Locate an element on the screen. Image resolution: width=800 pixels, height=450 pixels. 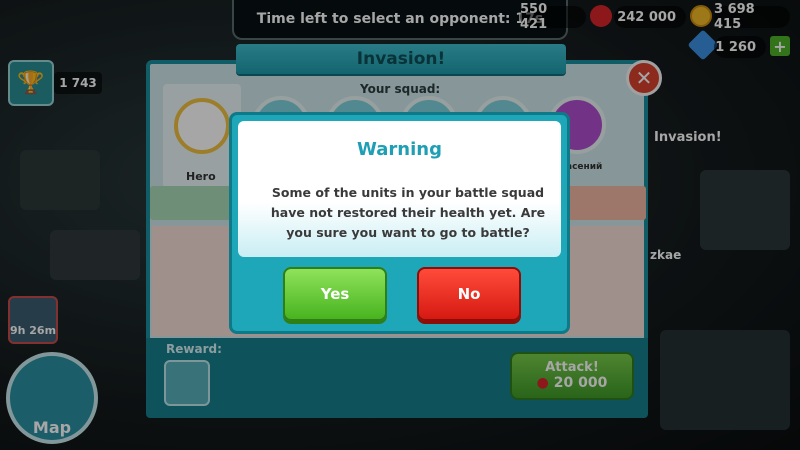
yes-button: Yes is located at coordinates (335, 294).